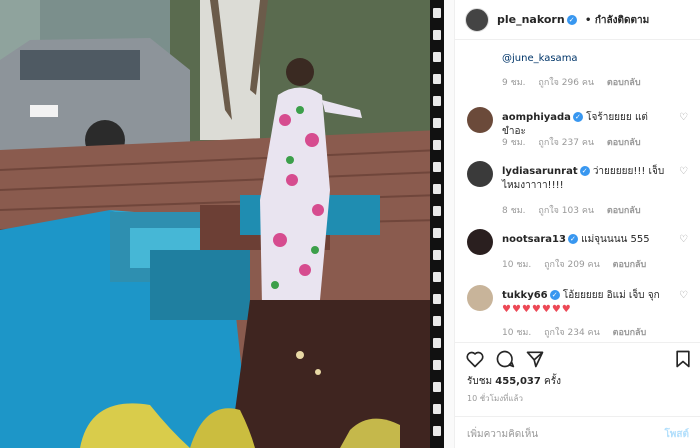 This screenshot has width=700, height=448. What do you see at coordinates (683, 359) in the screenshot?
I see `bookmark-icon` at bounding box center [683, 359].